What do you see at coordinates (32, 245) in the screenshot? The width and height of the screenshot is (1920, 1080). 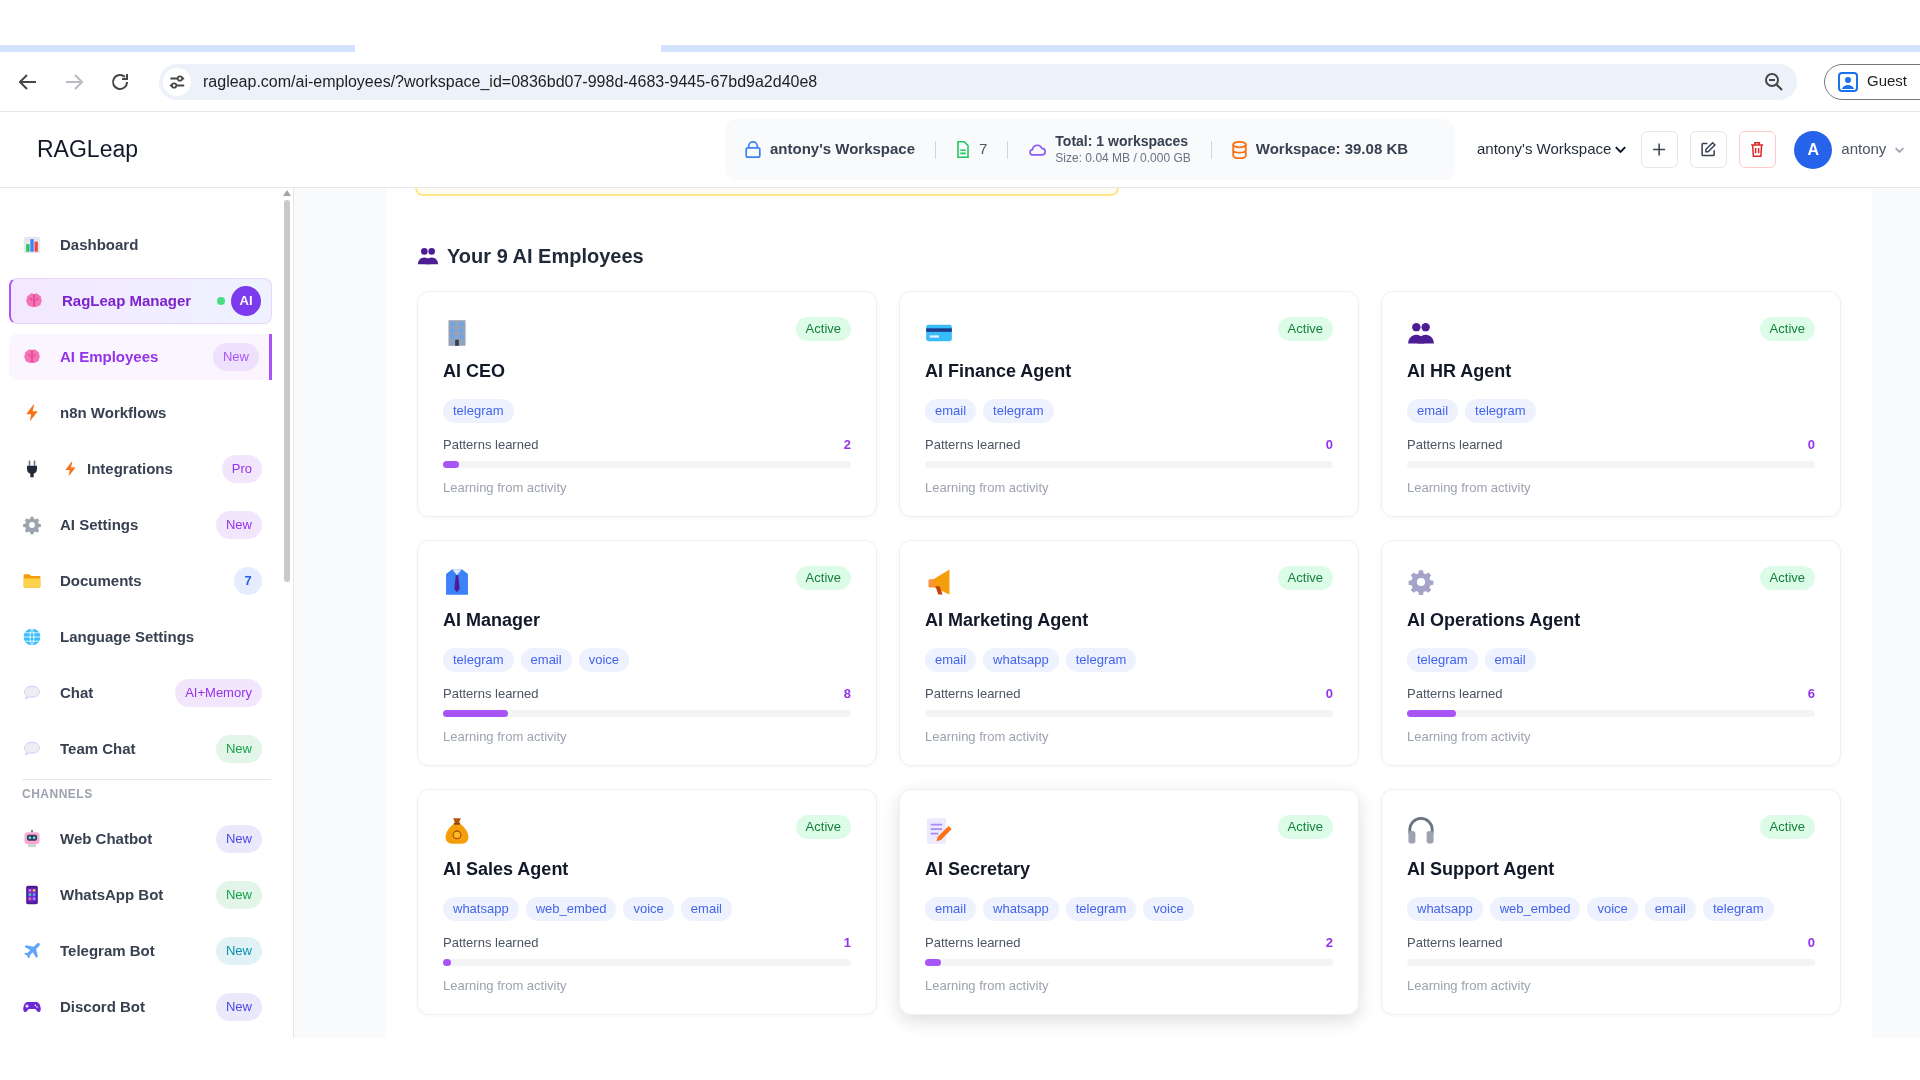 I see `bar-chart-icon` at bounding box center [32, 245].